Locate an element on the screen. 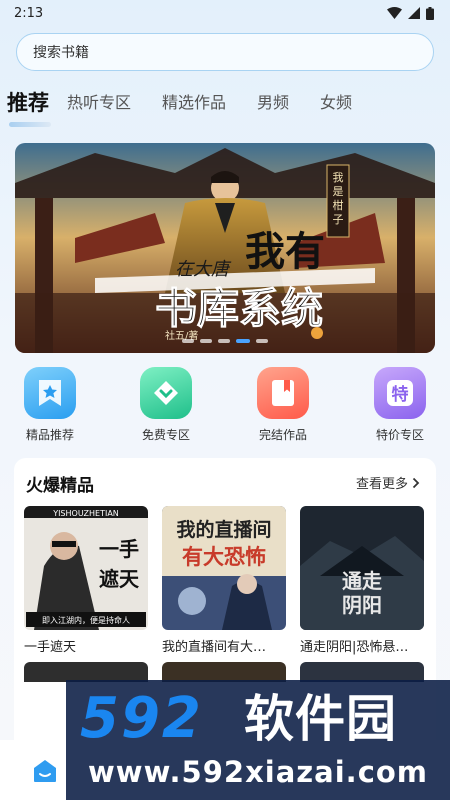 The width and height of the screenshot is (450, 800). svg-text: 即入江湖内，便是持命人 is located at coordinates (86, 620).